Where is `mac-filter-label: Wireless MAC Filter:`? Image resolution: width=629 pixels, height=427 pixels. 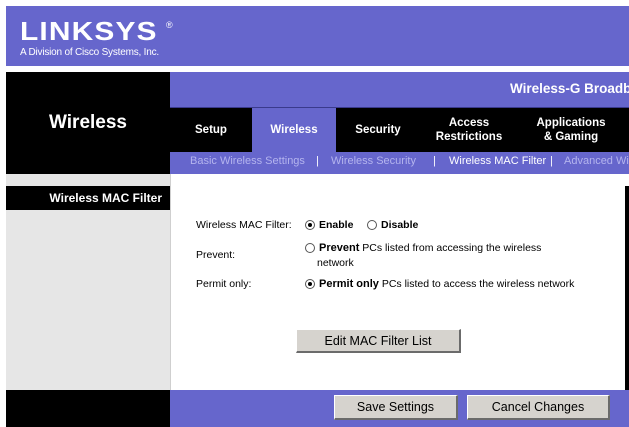 mac-filter-label: Wireless MAC Filter: is located at coordinates (244, 225).